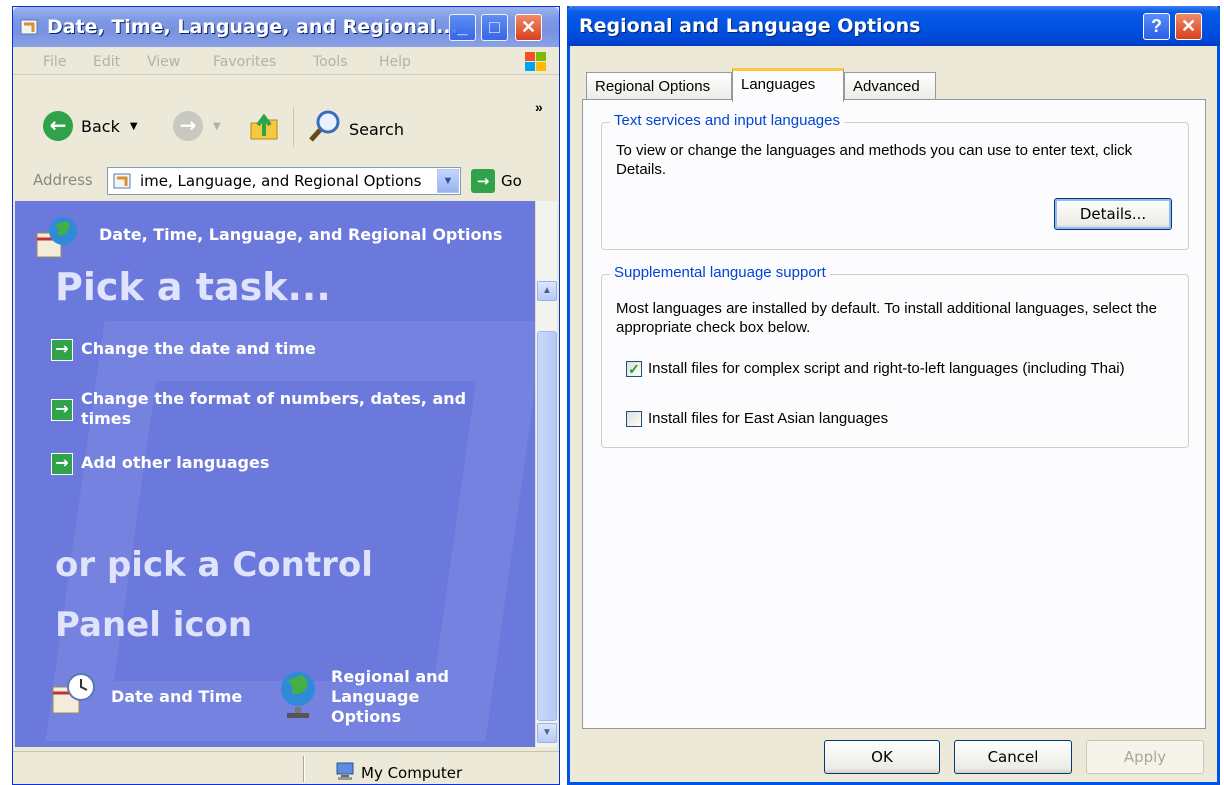 This screenshot has width=1224, height=785. I want to click on go-button: → Go, so click(496, 181).